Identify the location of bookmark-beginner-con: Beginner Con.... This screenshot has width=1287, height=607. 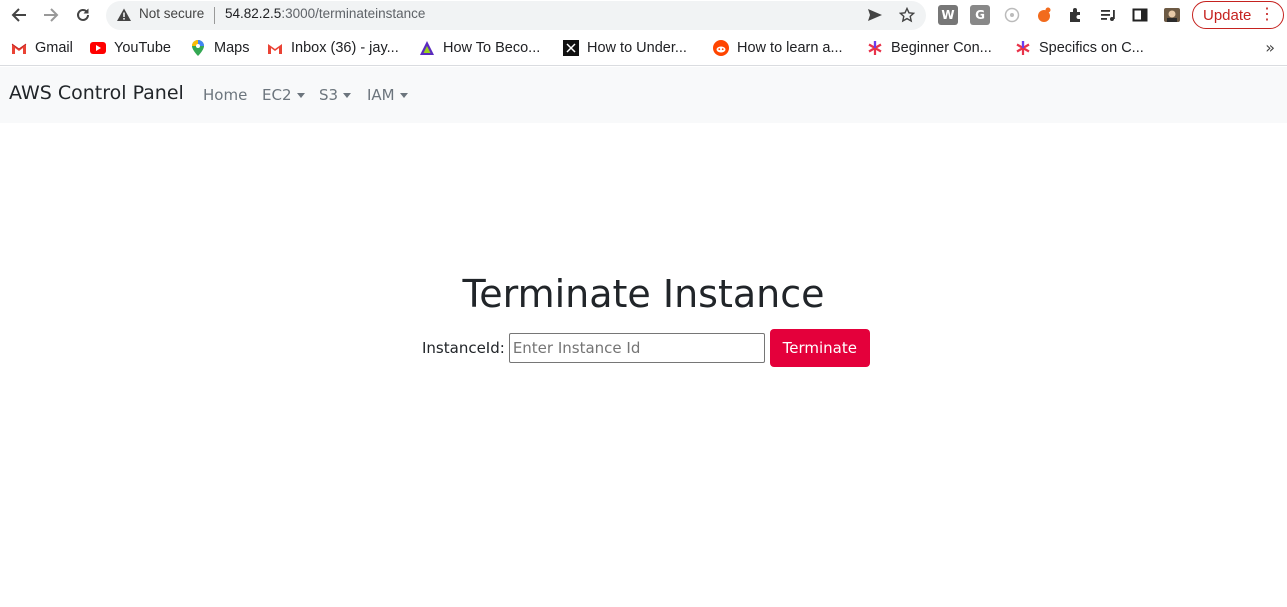
(929, 48).